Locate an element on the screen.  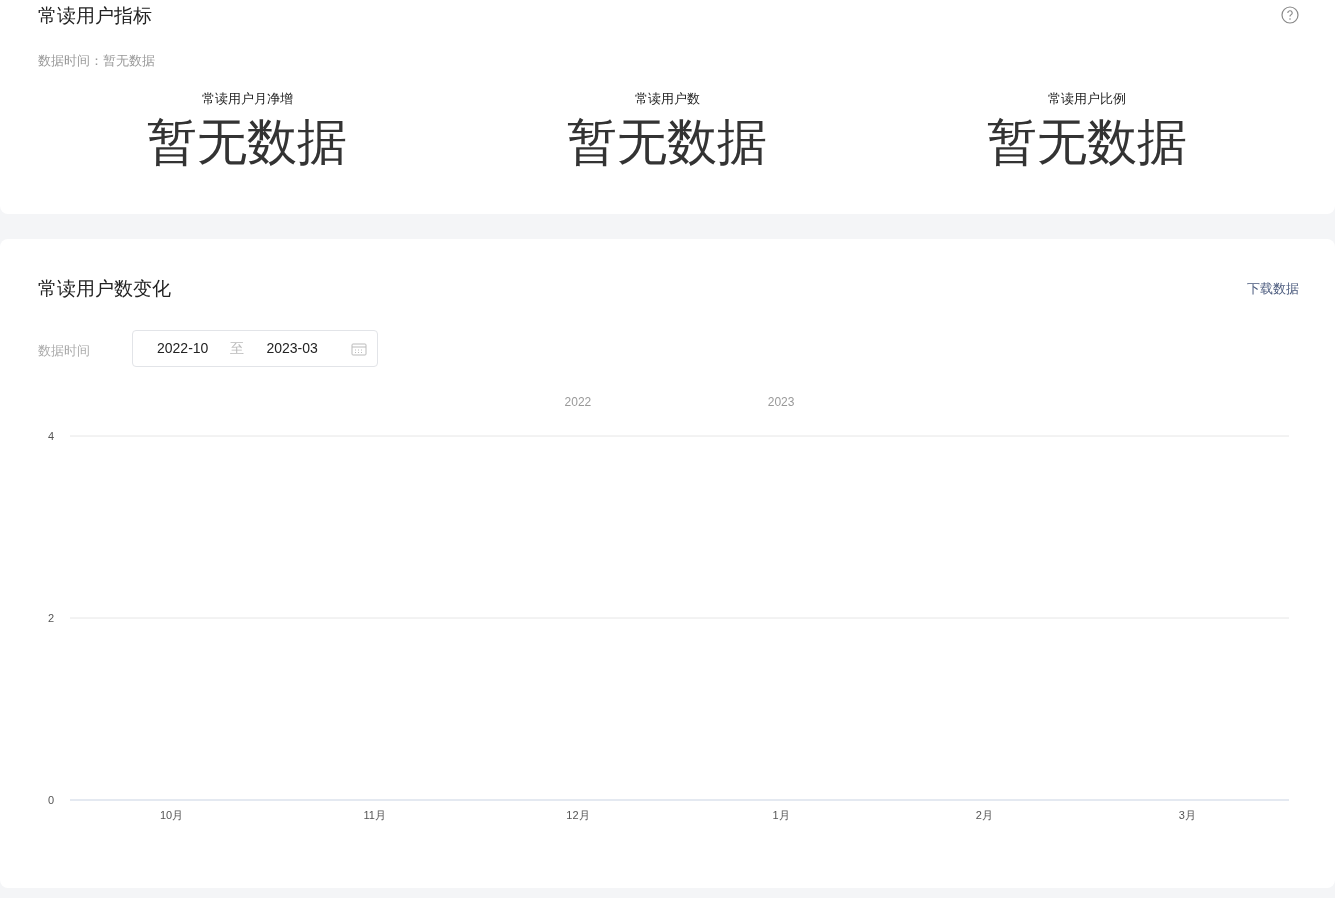
x-axis-label: 3月 is located at coordinates (1187, 815).